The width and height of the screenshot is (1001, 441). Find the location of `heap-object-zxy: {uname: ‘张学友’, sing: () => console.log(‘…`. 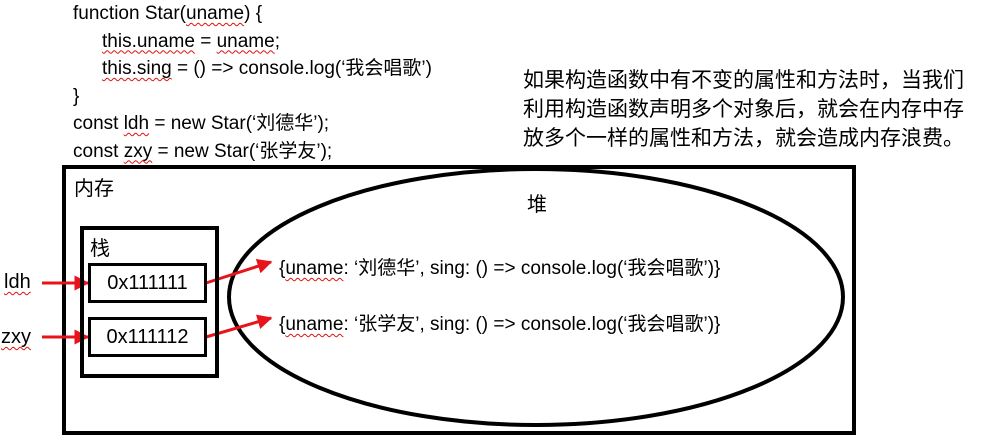

heap-object-zxy: {uname: ‘张学友’, sing: () => console.log(‘… is located at coordinates (500, 324).